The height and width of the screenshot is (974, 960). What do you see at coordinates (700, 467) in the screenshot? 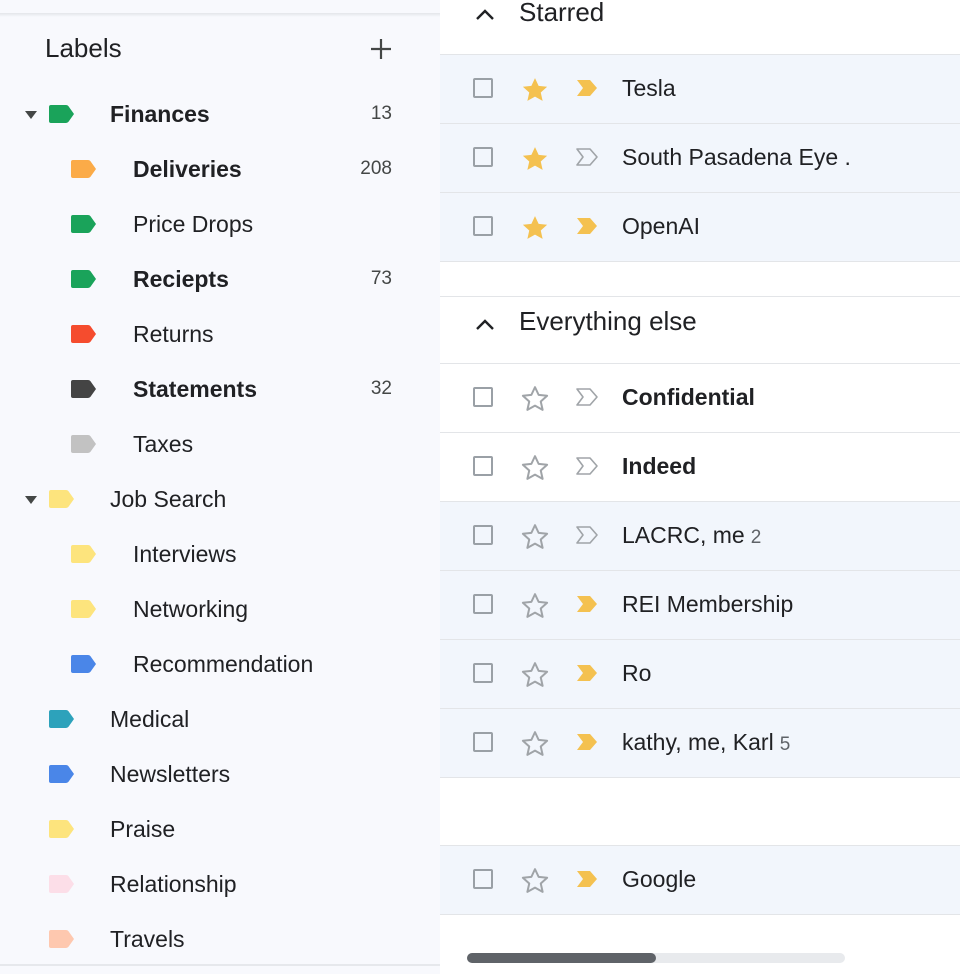
I see `mail-row: Indeed` at bounding box center [700, 467].